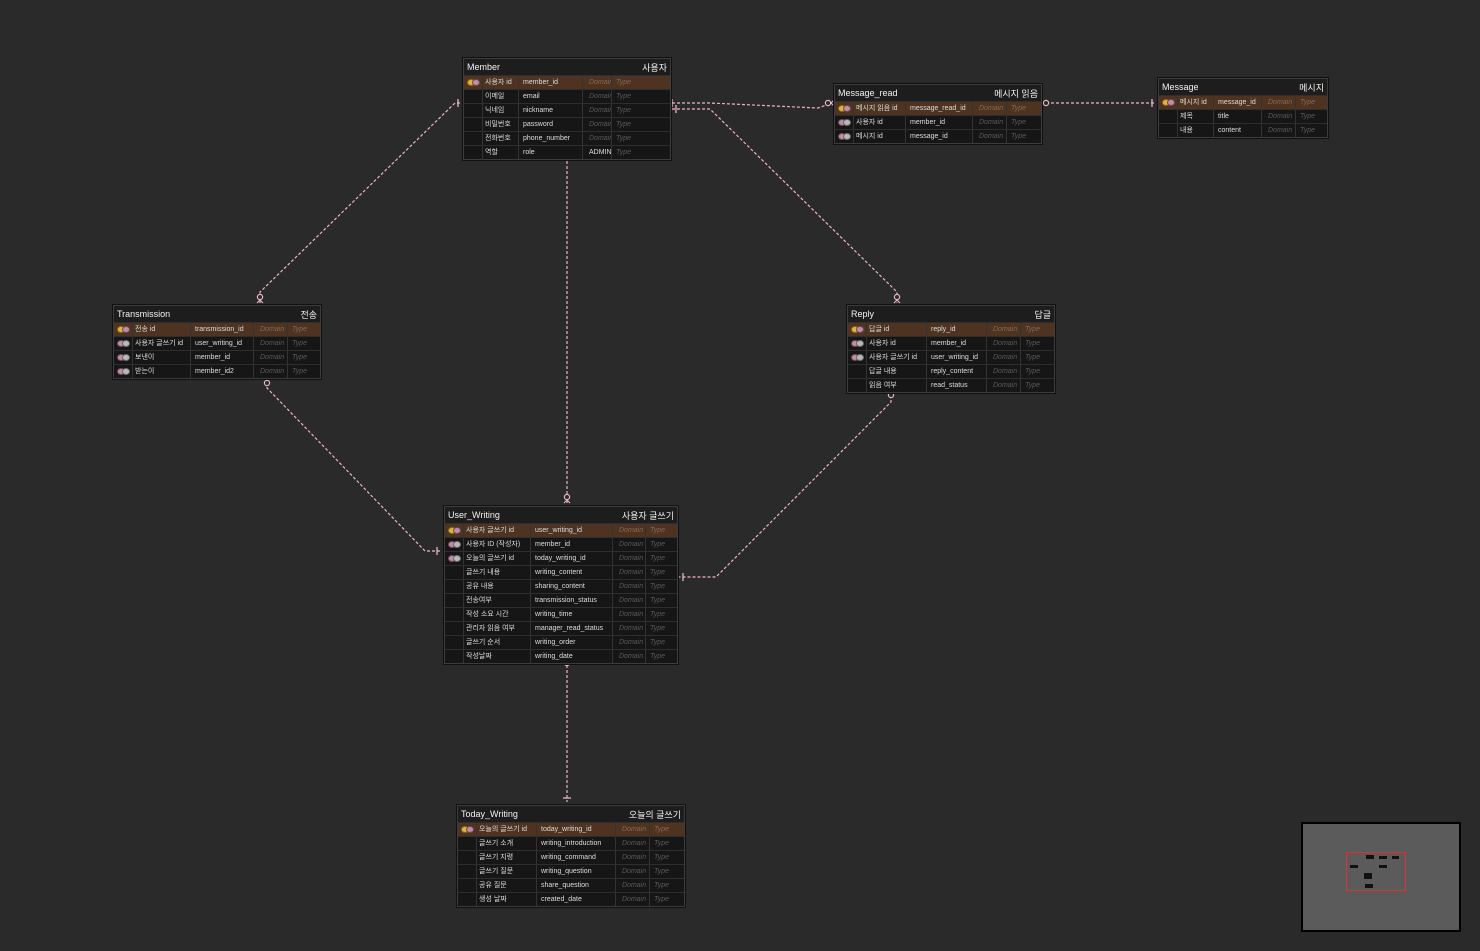  I want to click on attribute-row: 관리자 읽음 여부 manager_read_status Domain Type, so click(561, 628).